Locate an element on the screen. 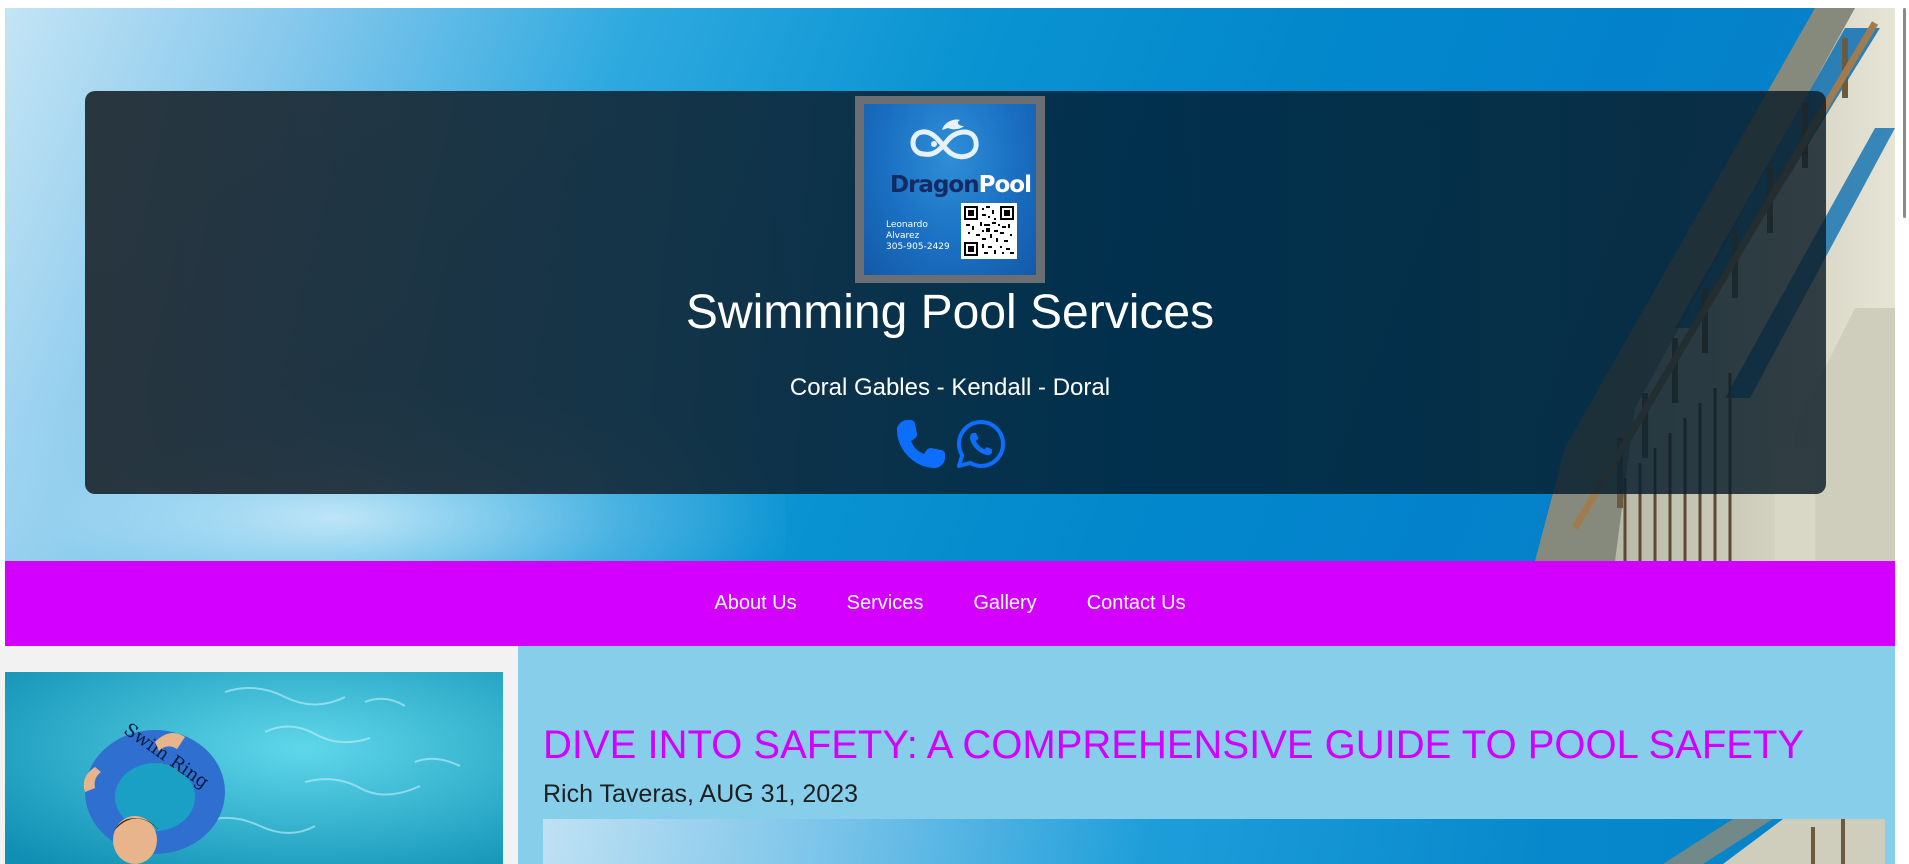 This screenshot has height=864, width=1909. contact-icons is located at coordinates (951, 444).